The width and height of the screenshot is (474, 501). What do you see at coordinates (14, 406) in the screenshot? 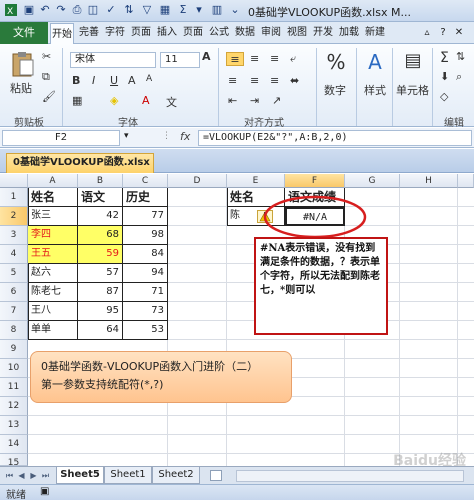
I see `row-header: 12` at bounding box center [14, 406].